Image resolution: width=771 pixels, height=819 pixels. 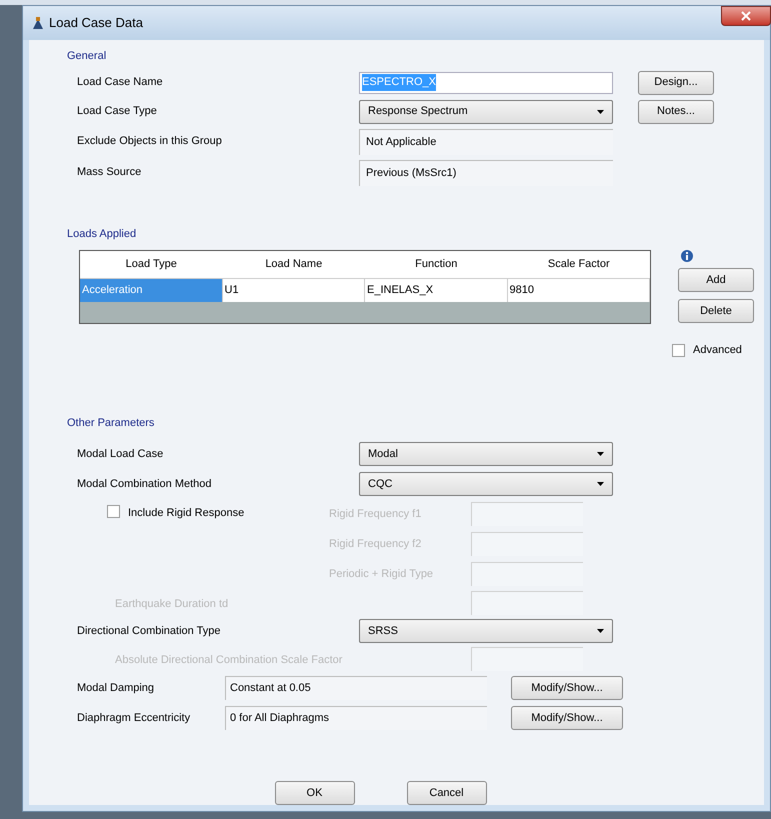 What do you see at coordinates (38, 23) in the screenshot?
I see `app-icon` at bounding box center [38, 23].